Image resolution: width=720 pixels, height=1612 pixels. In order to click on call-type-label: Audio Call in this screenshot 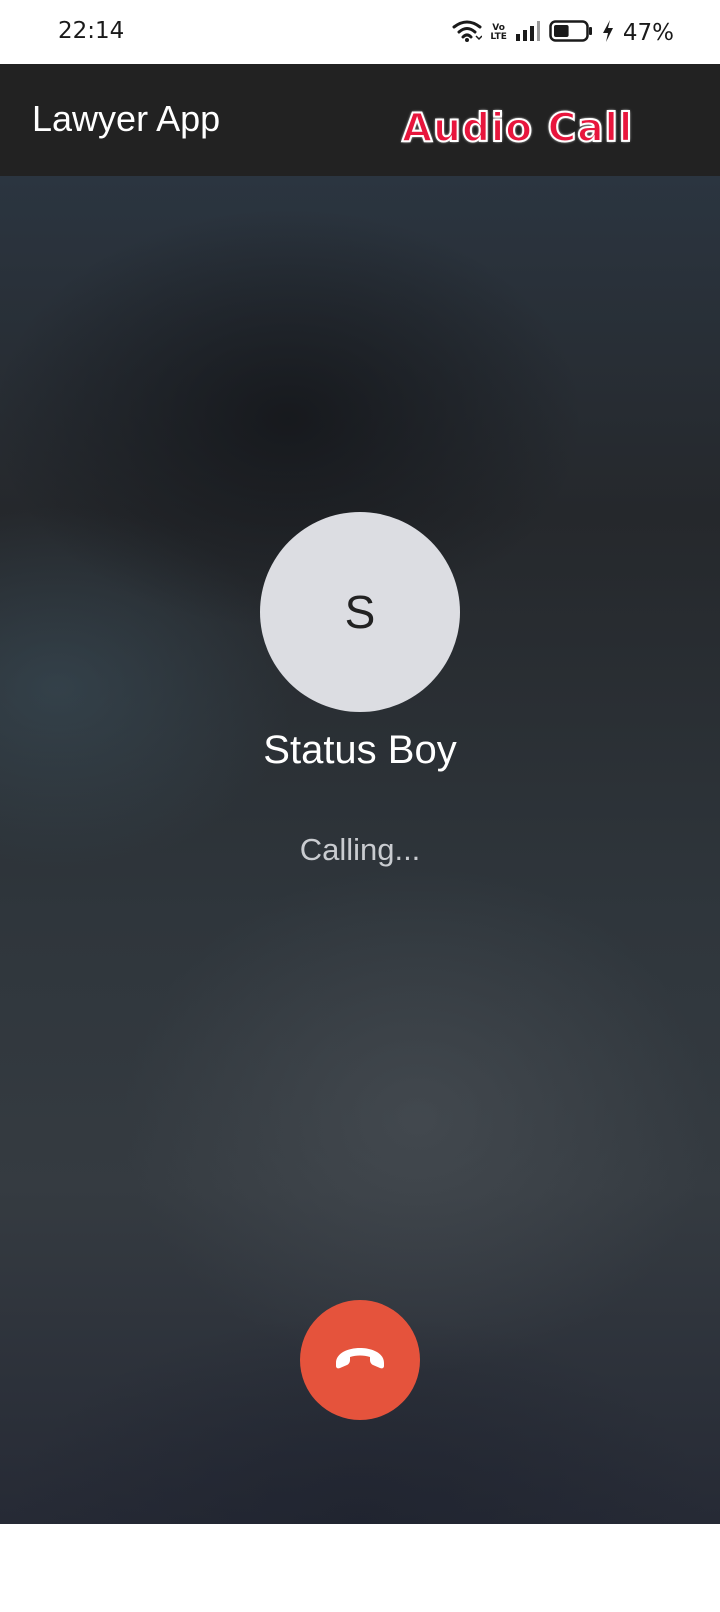, I will do `click(517, 128)`.